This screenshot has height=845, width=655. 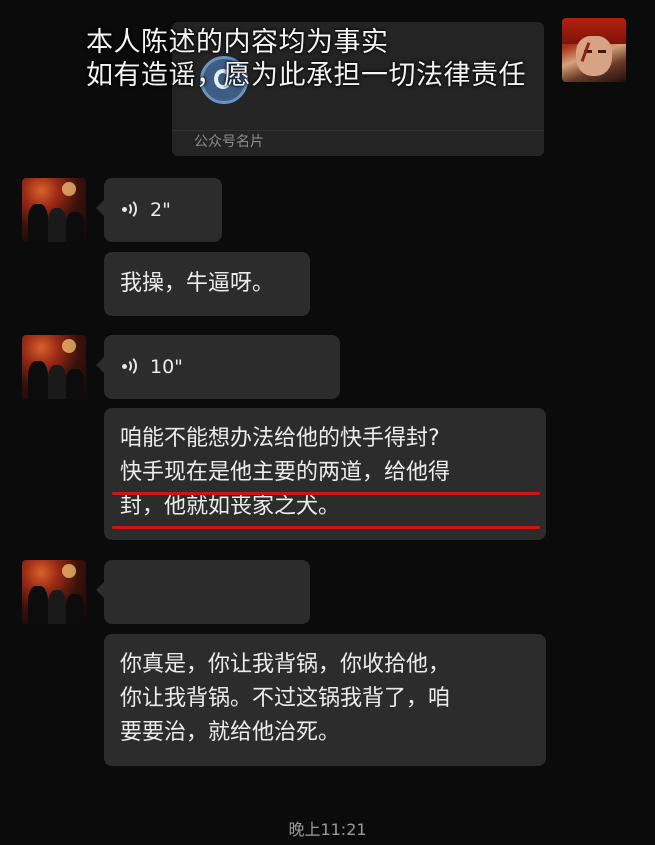 I want to click on voice-message: 10", so click(x=218, y=367).